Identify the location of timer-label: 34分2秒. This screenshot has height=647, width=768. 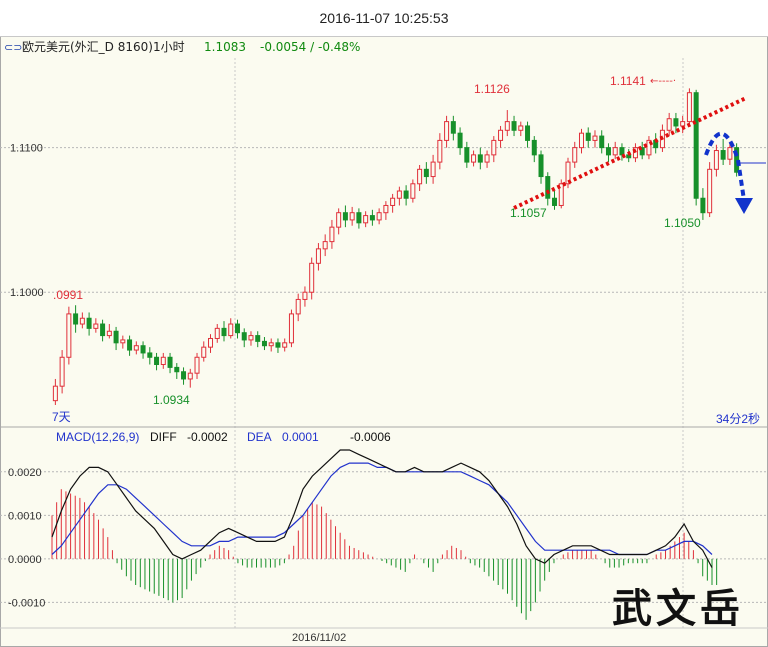
(738, 419).